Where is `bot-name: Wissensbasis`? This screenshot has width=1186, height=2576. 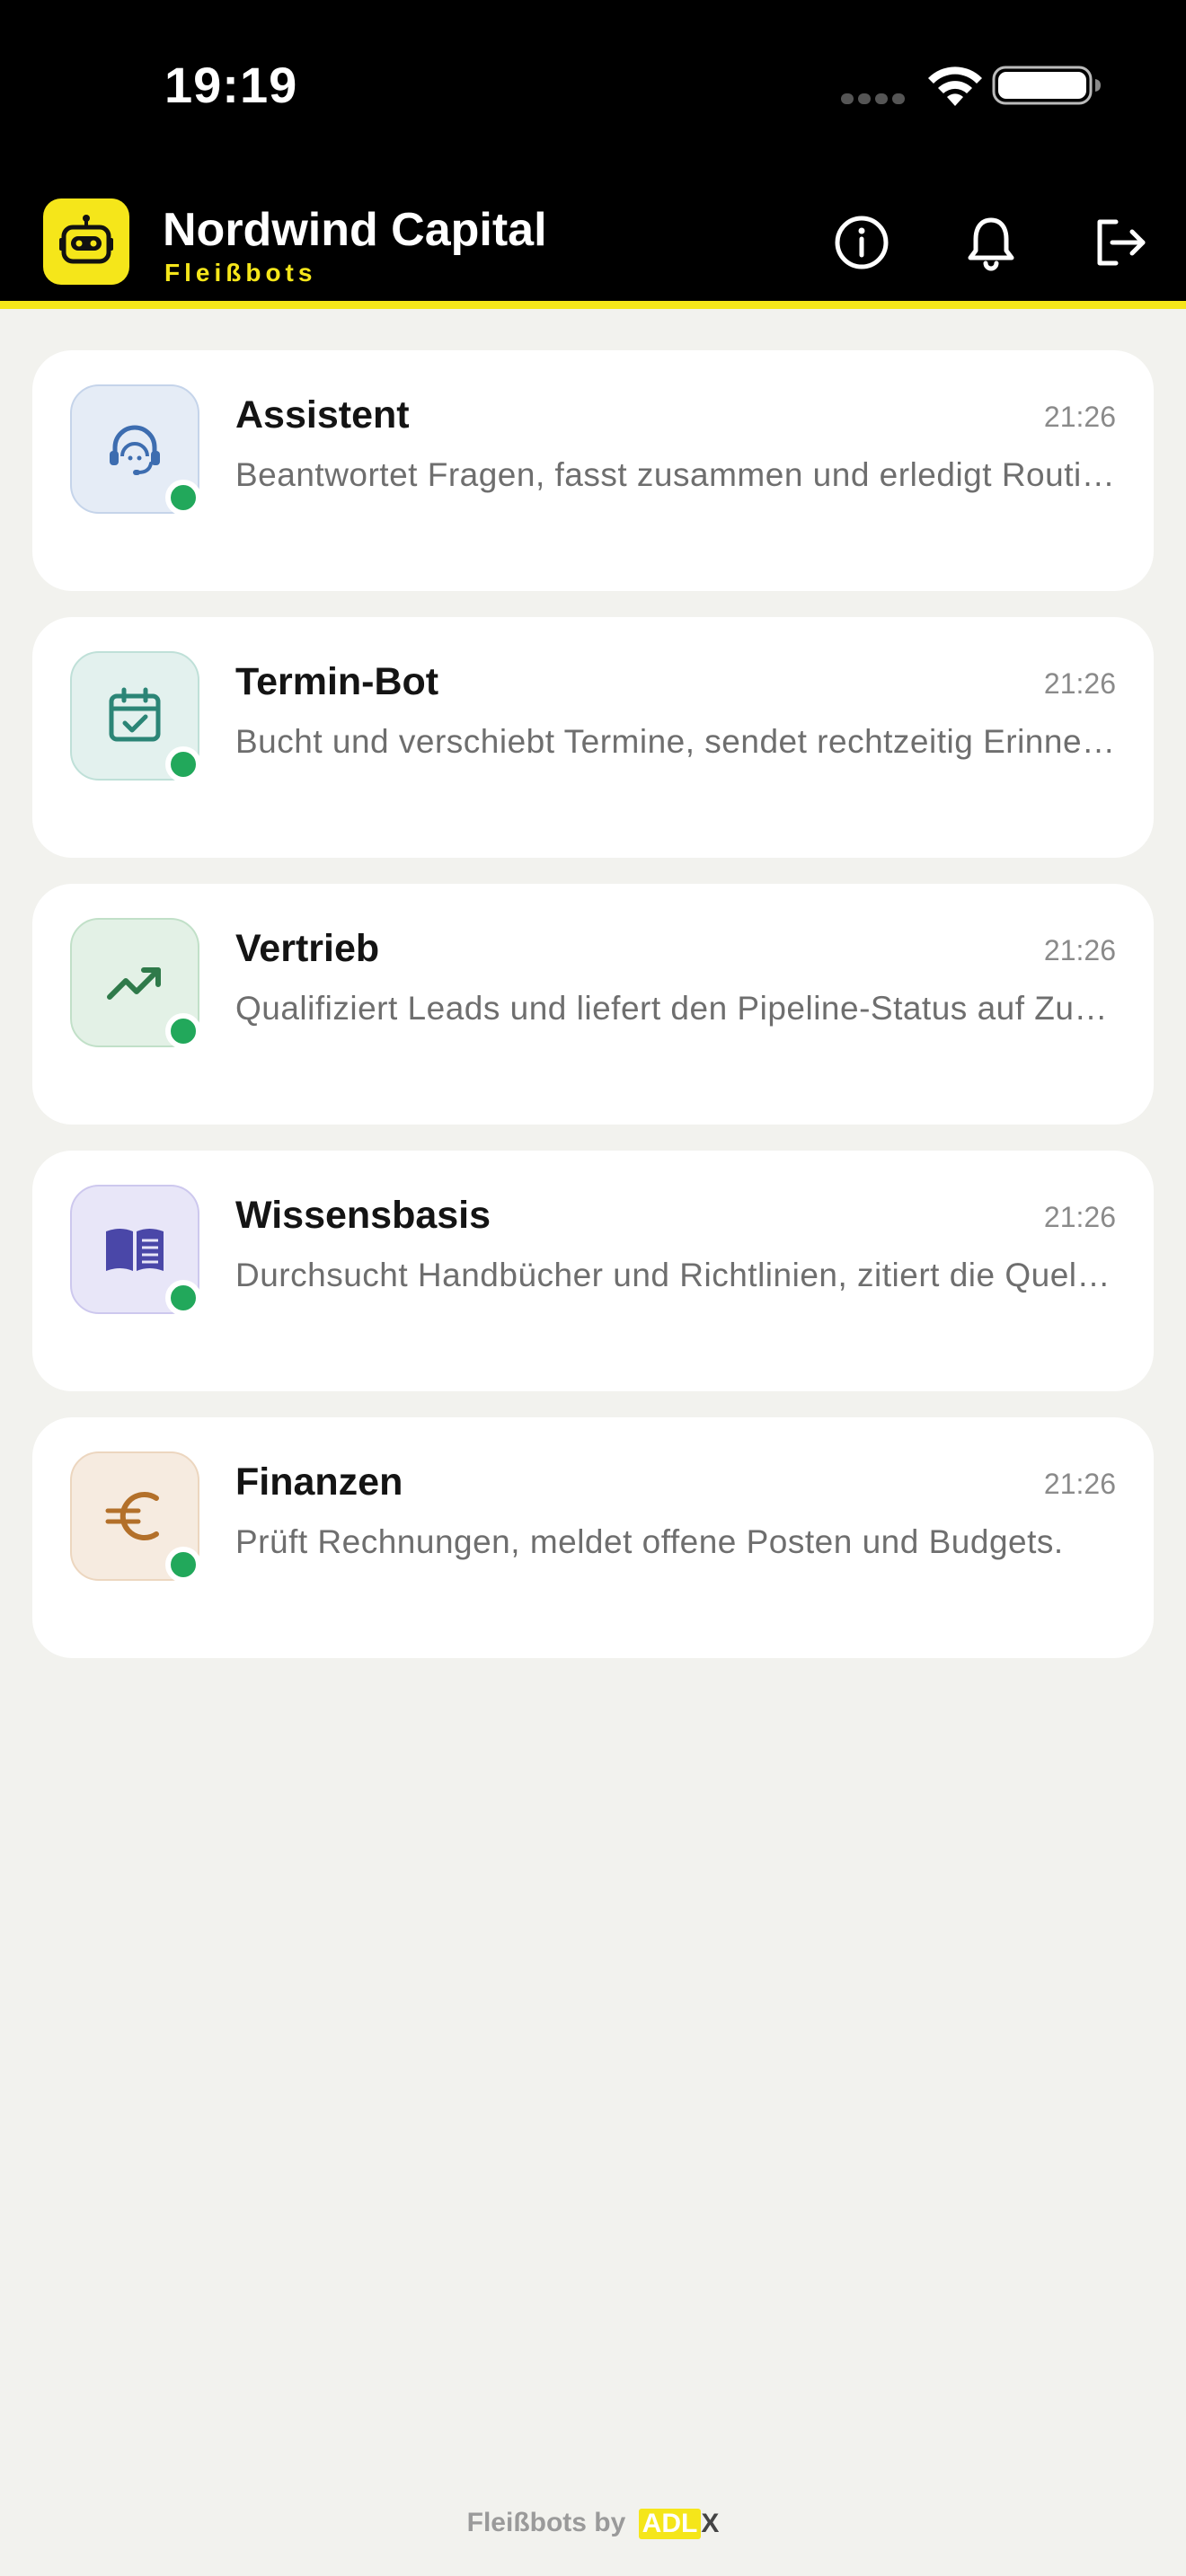 bot-name: Wissensbasis is located at coordinates (363, 1215).